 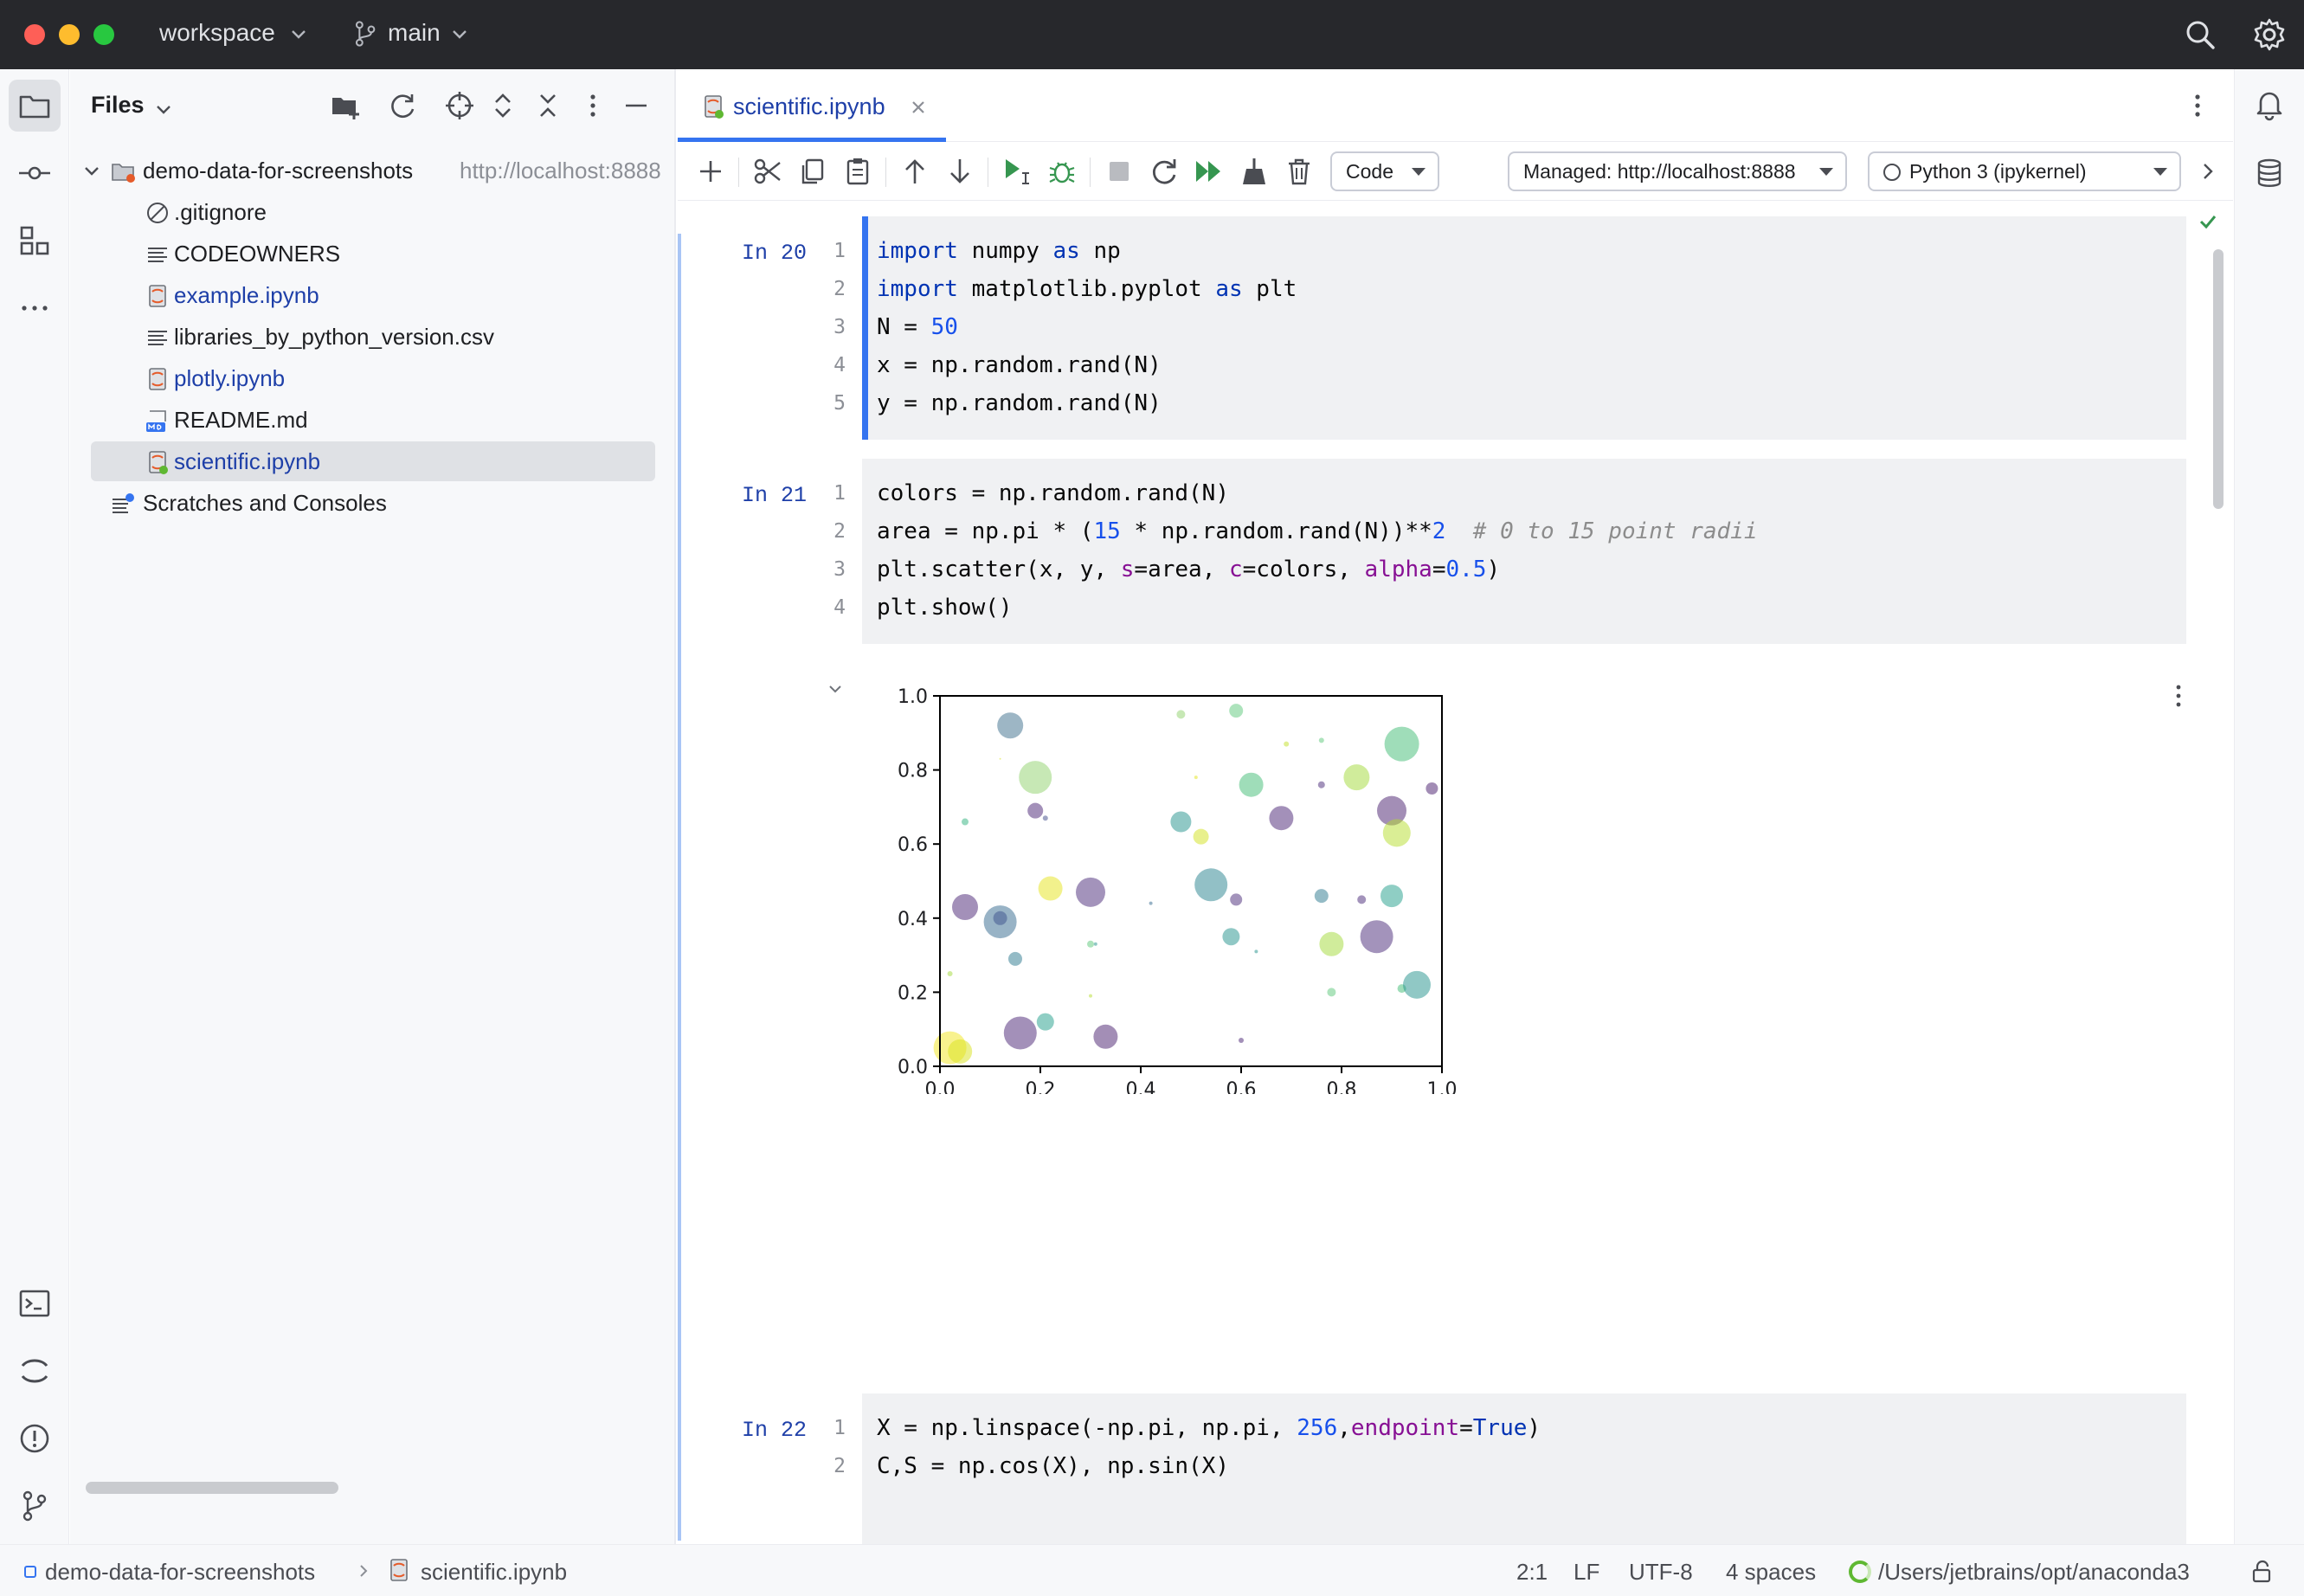 I want to click on project-tool-button, so click(x=35, y=106).